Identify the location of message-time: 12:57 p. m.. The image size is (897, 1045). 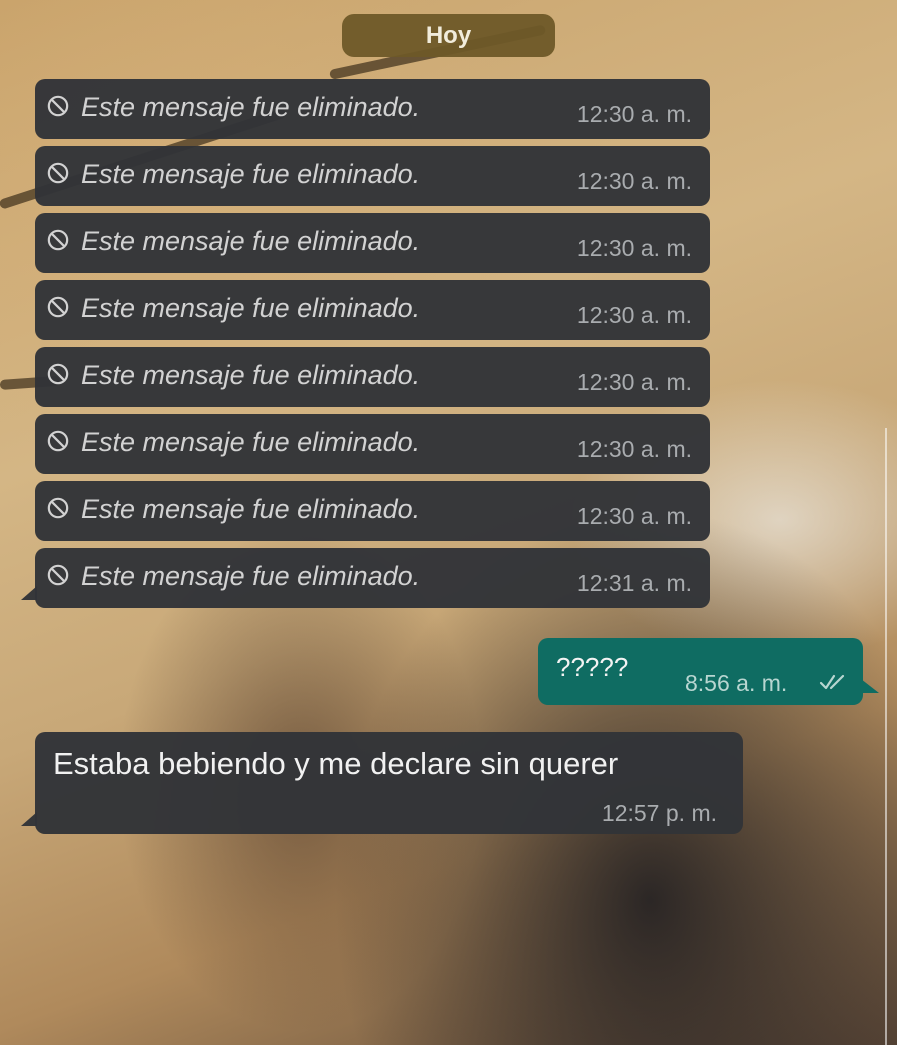
(659, 813).